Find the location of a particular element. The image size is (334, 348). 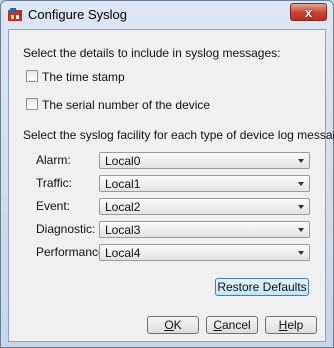

traffic-facility-value: Local1 is located at coordinates (123, 184).